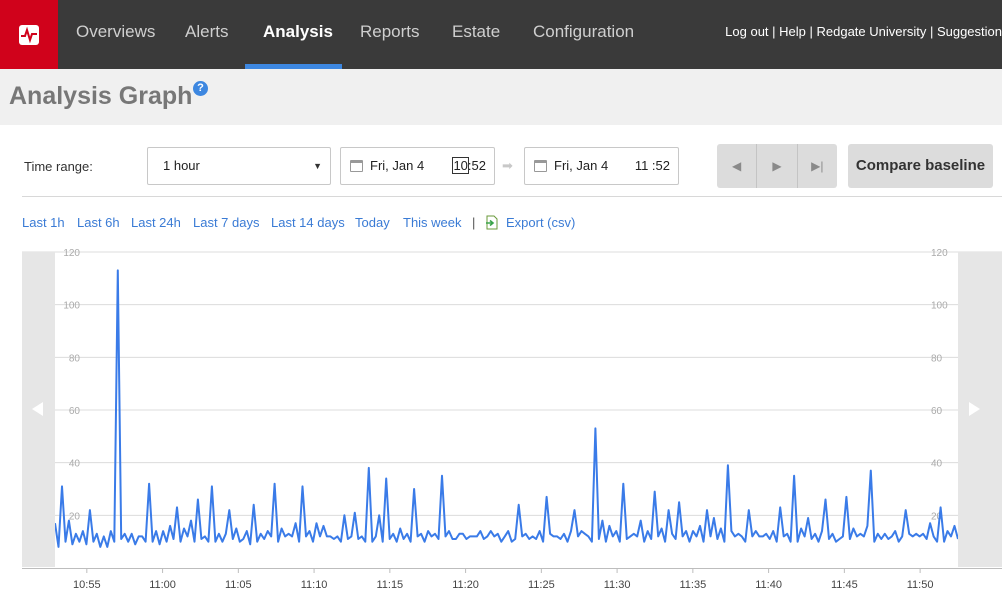  What do you see at coordinates (939, 306) in the screenshot?
I see `y-tick-label-right: 100` at bounding box center [939, 306].